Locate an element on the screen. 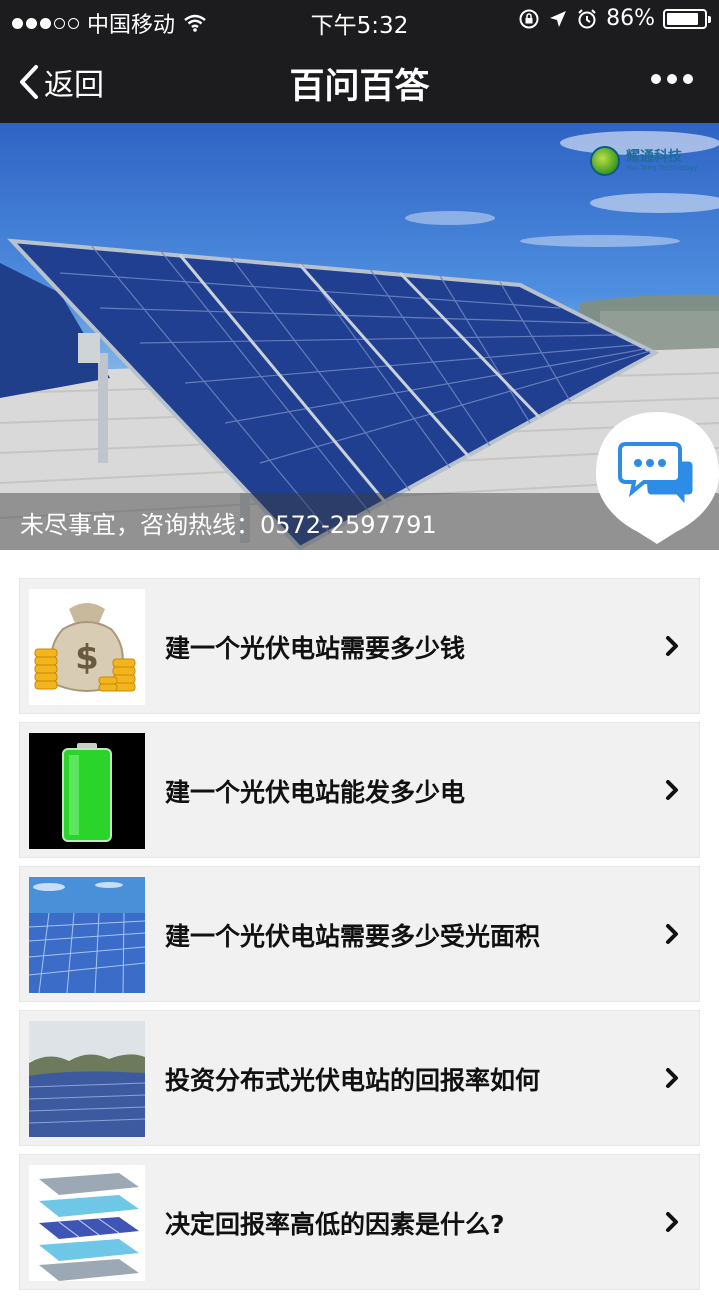  list-item: 投资分布式光伏电站的回报率如何 is located at coordinates (359, 1078).